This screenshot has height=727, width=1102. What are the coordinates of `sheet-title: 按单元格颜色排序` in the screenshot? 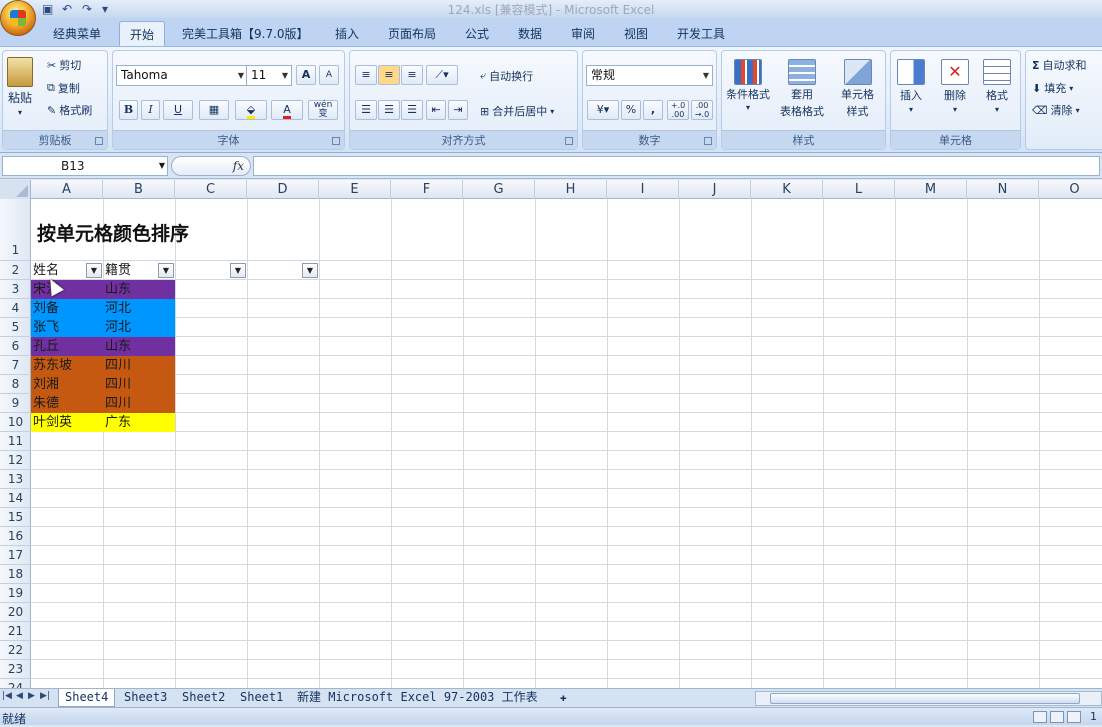 It's located at (113, 232).